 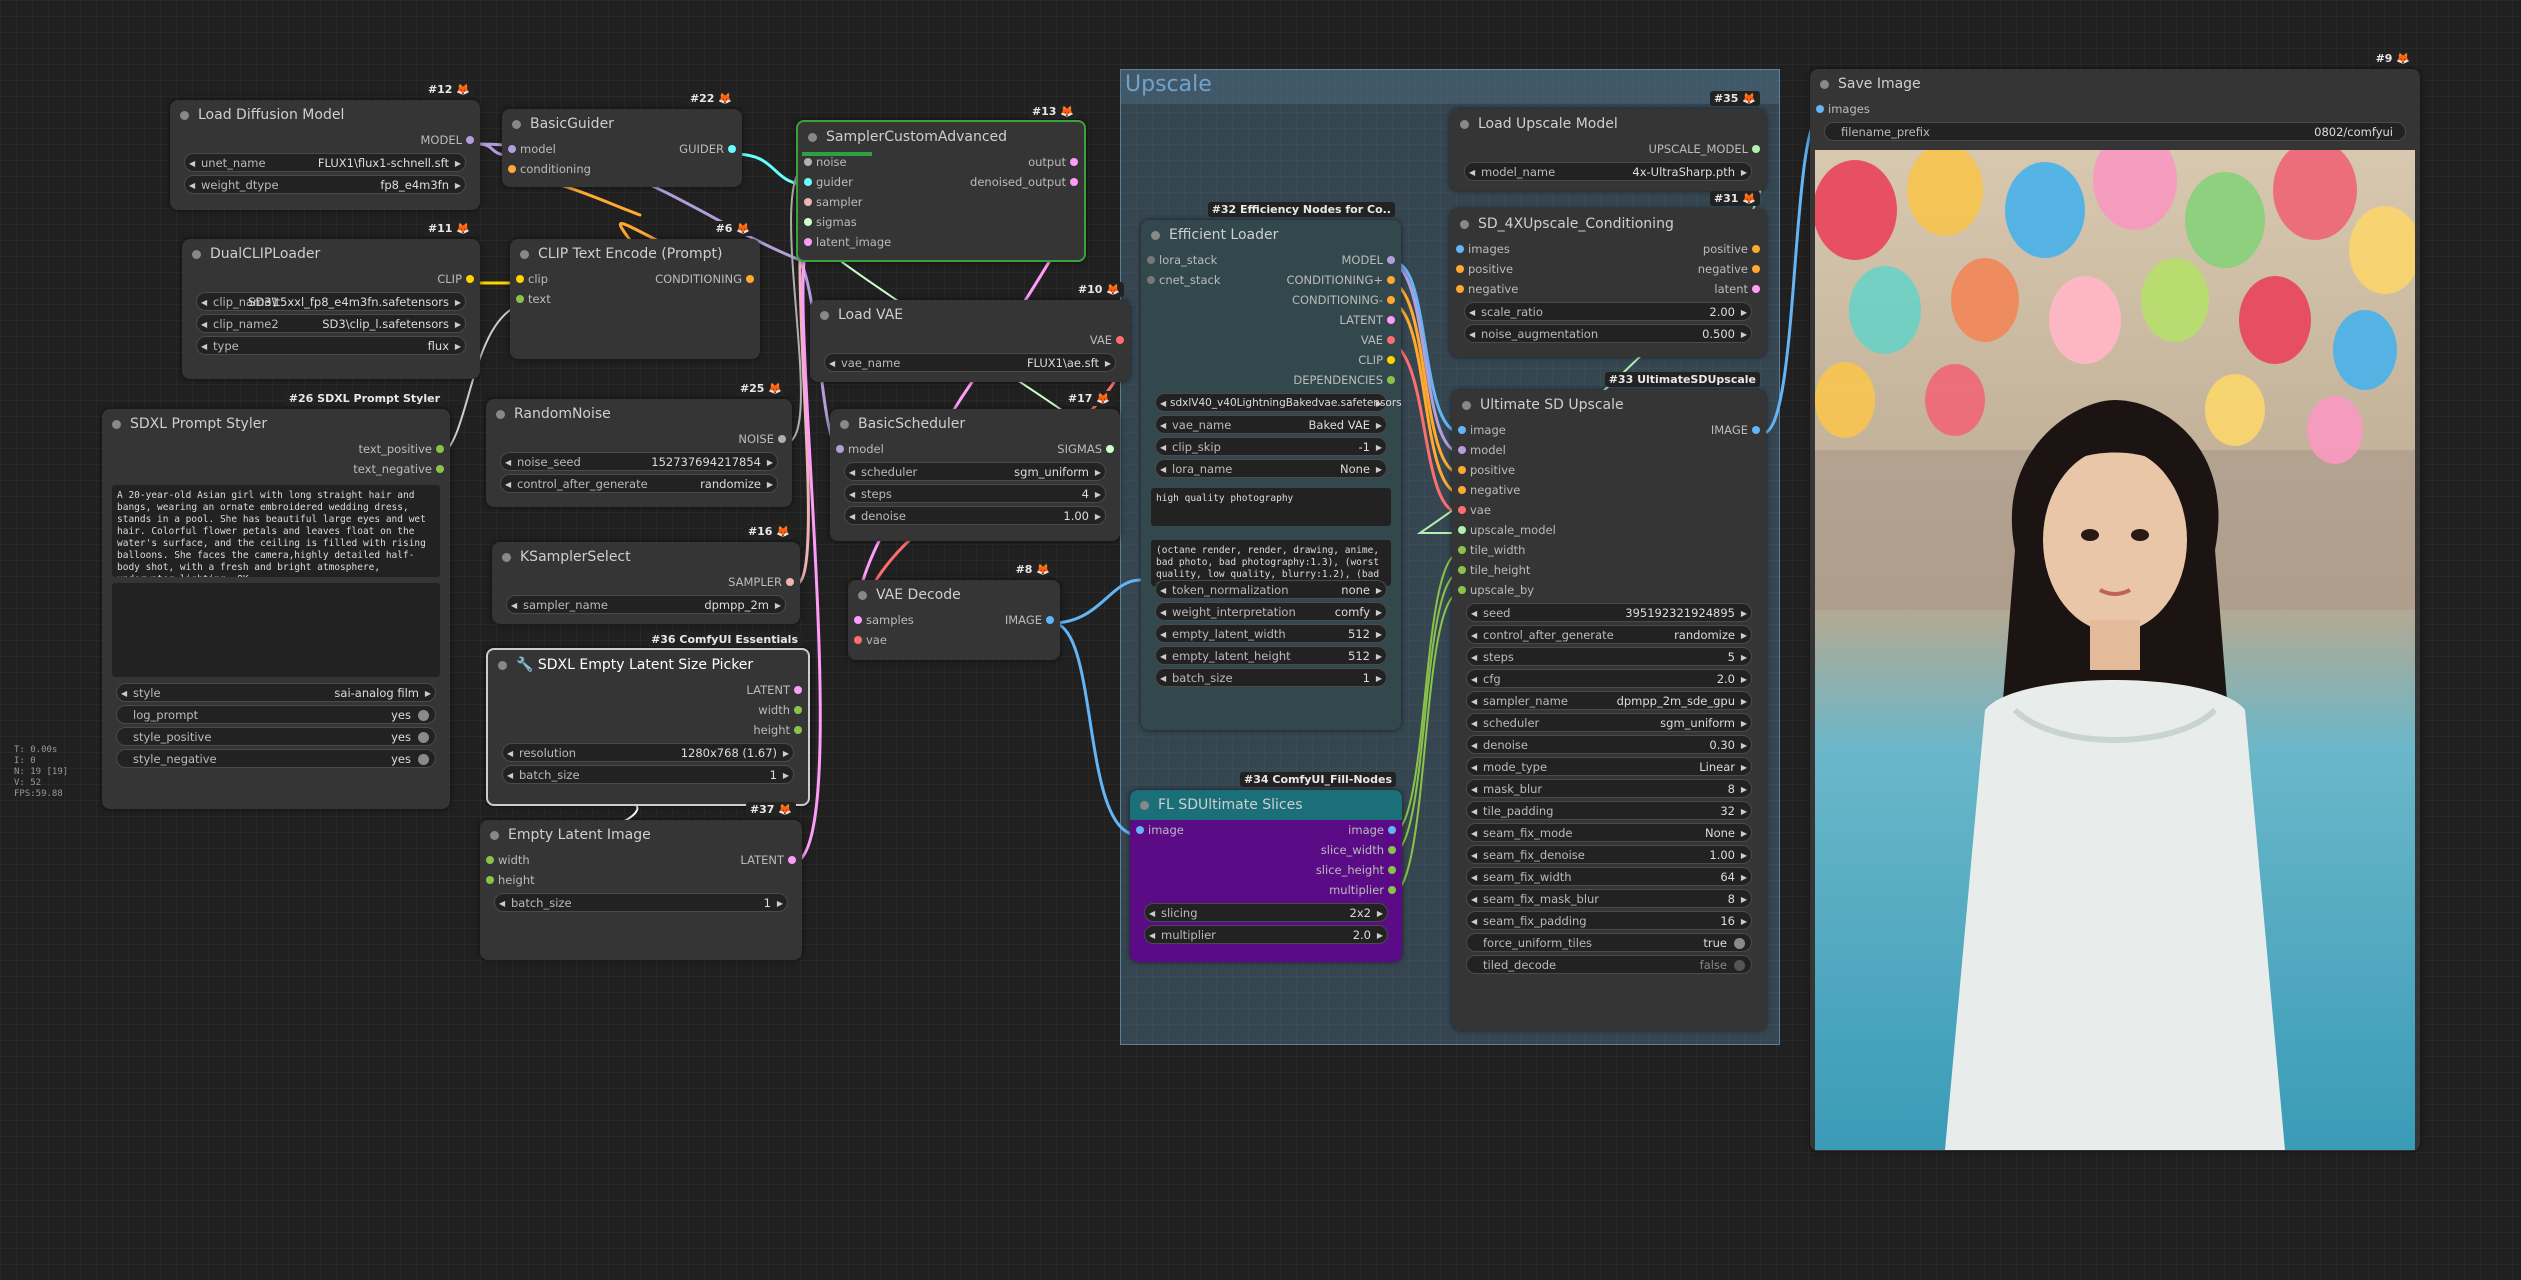 I want to click on widget-empty-latent-width: empty_latent_width 512, so click(x=1271, y=634).